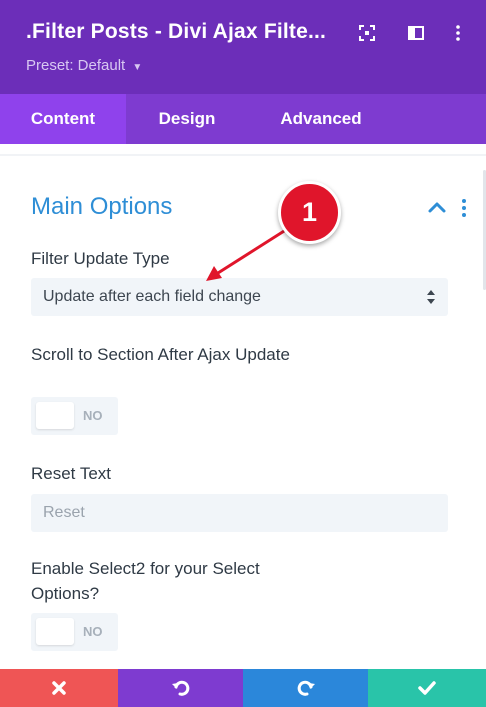 This screenshot has width=486, height=707. I want to click on section-more-icon, so click(464, 208).